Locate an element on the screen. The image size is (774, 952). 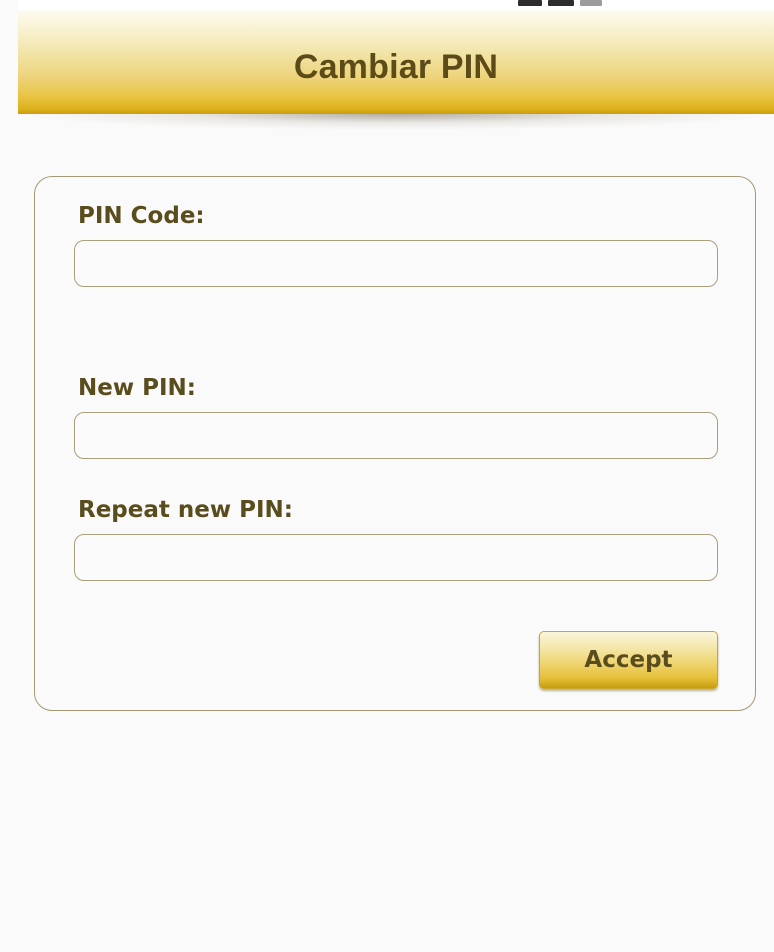
status-icons is located at coordinates (560, 5).